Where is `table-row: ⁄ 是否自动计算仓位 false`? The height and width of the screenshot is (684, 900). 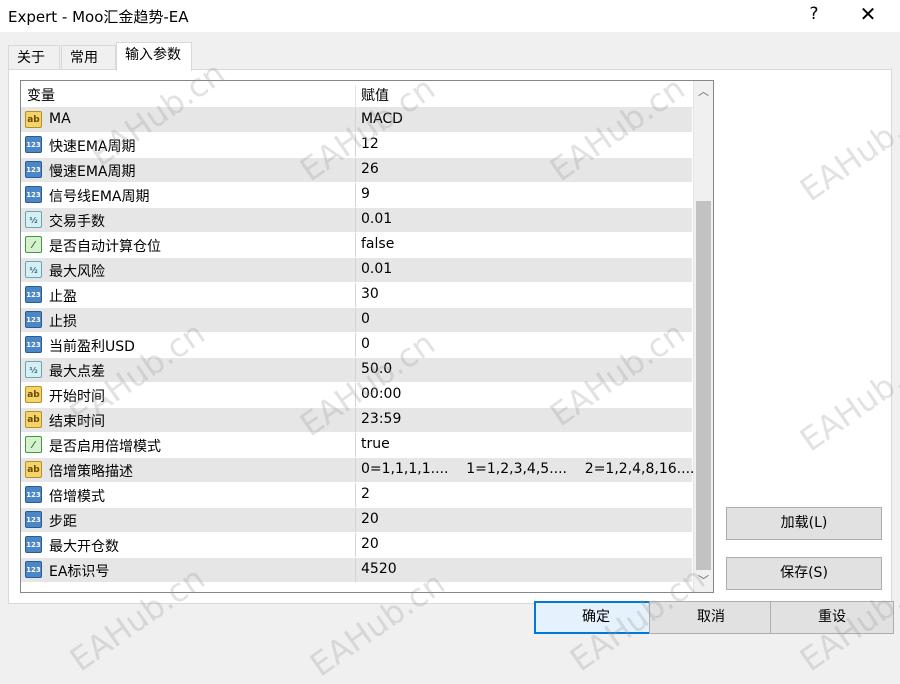
table-row: ⁄ 是否自动计算仓位 false is located at coordinates (356, 245).